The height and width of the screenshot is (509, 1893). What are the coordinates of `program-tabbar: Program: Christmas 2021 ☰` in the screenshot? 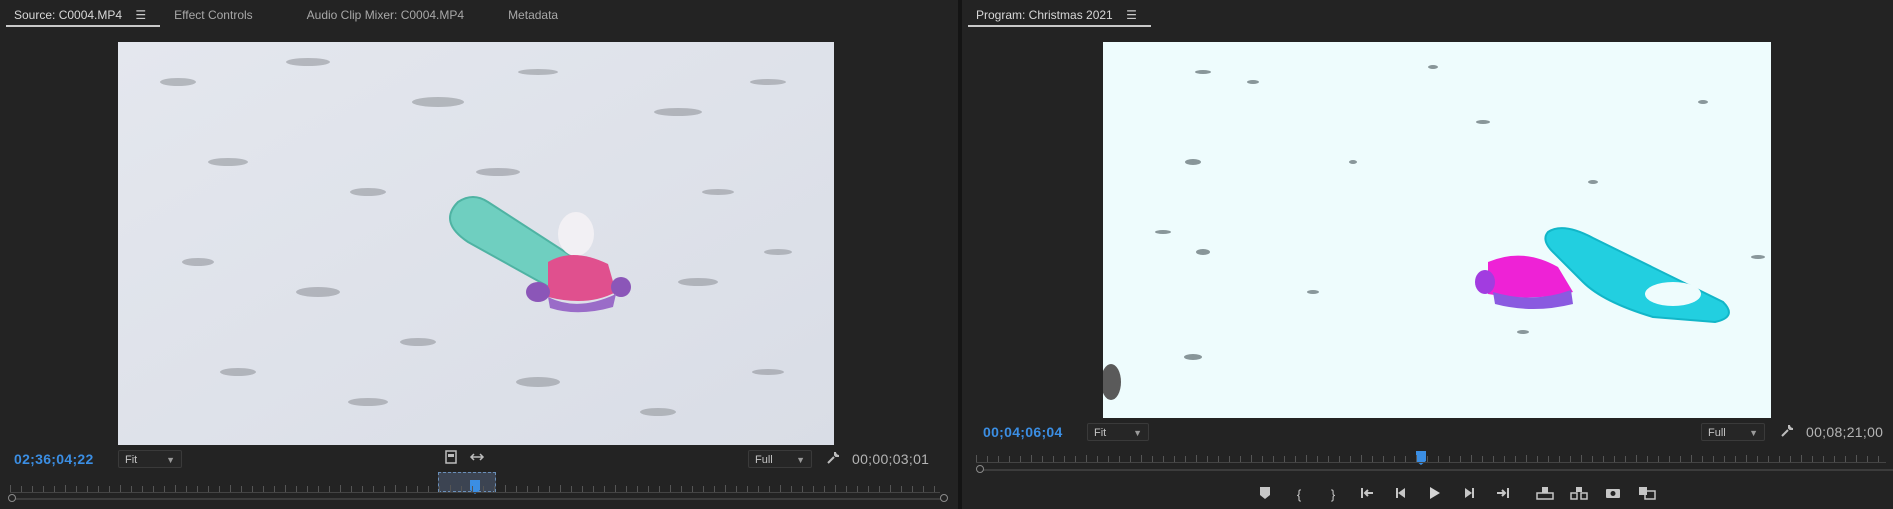 It's located at (1427, 15).